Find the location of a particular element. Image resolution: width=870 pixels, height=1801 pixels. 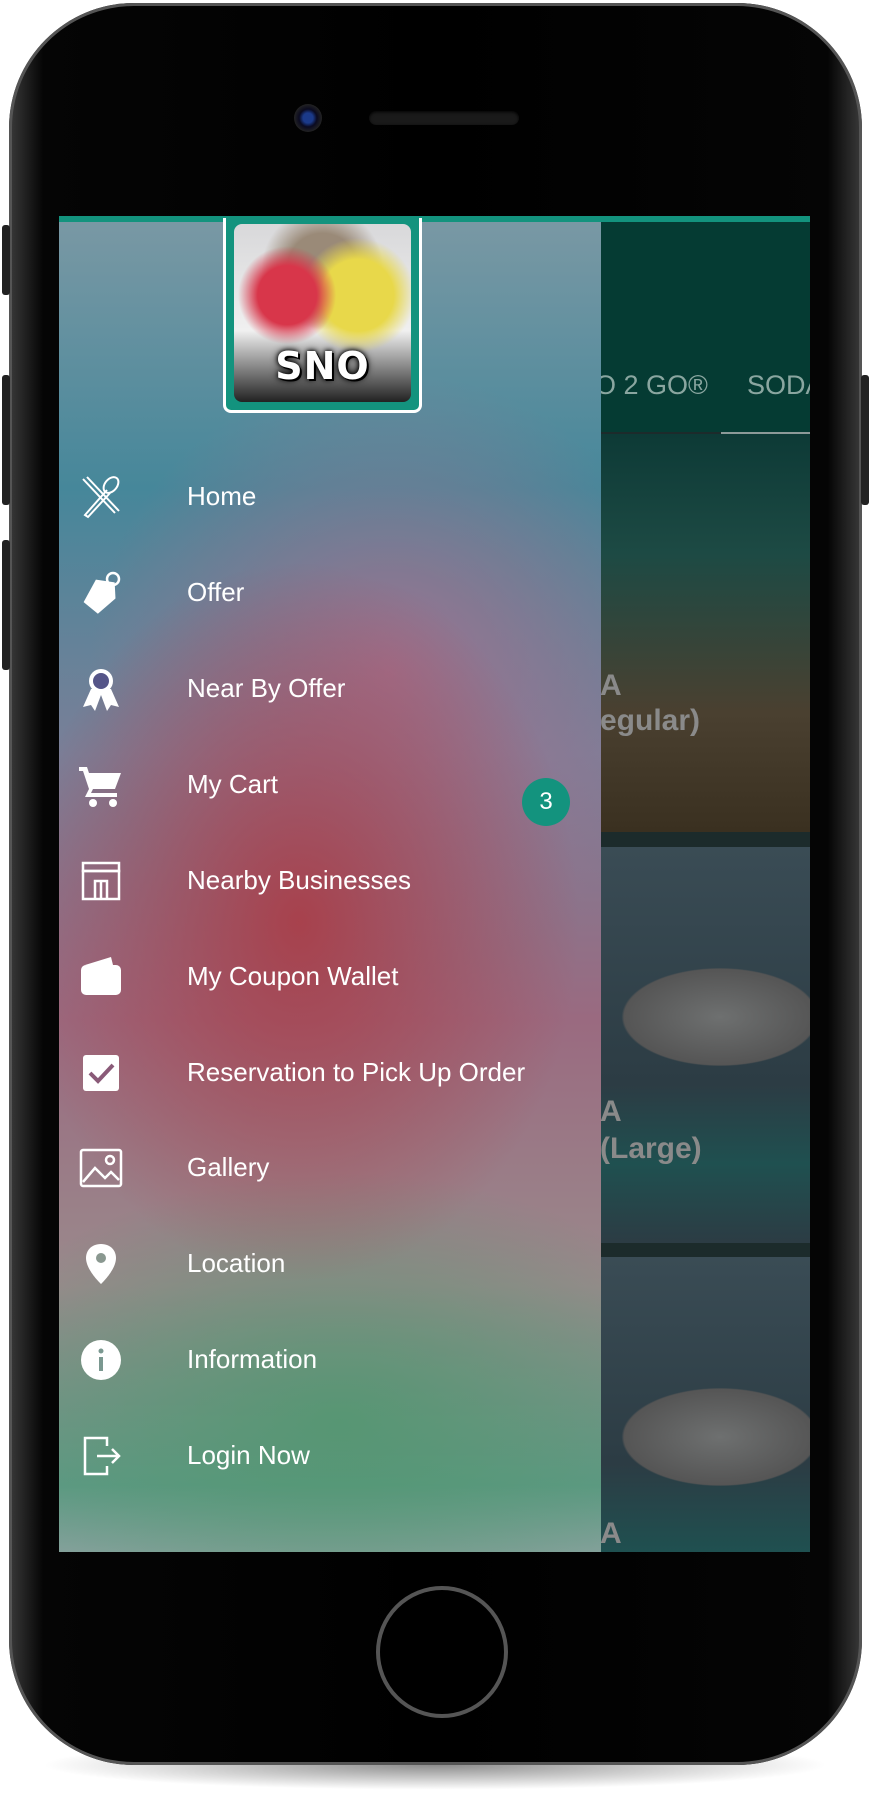

menu-item-login-now: Login Now is located at coordinates (330, 1456).